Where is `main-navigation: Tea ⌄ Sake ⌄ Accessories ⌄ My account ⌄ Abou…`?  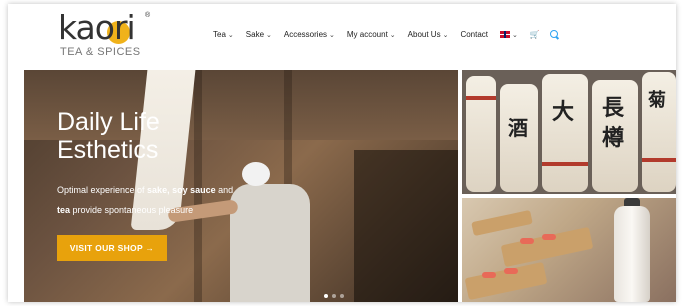
main-navigation: Tea ⌄ Sake ⌄ Accessories ⌄ My account ⌄ Abou… is located at coordinates (385, 34).